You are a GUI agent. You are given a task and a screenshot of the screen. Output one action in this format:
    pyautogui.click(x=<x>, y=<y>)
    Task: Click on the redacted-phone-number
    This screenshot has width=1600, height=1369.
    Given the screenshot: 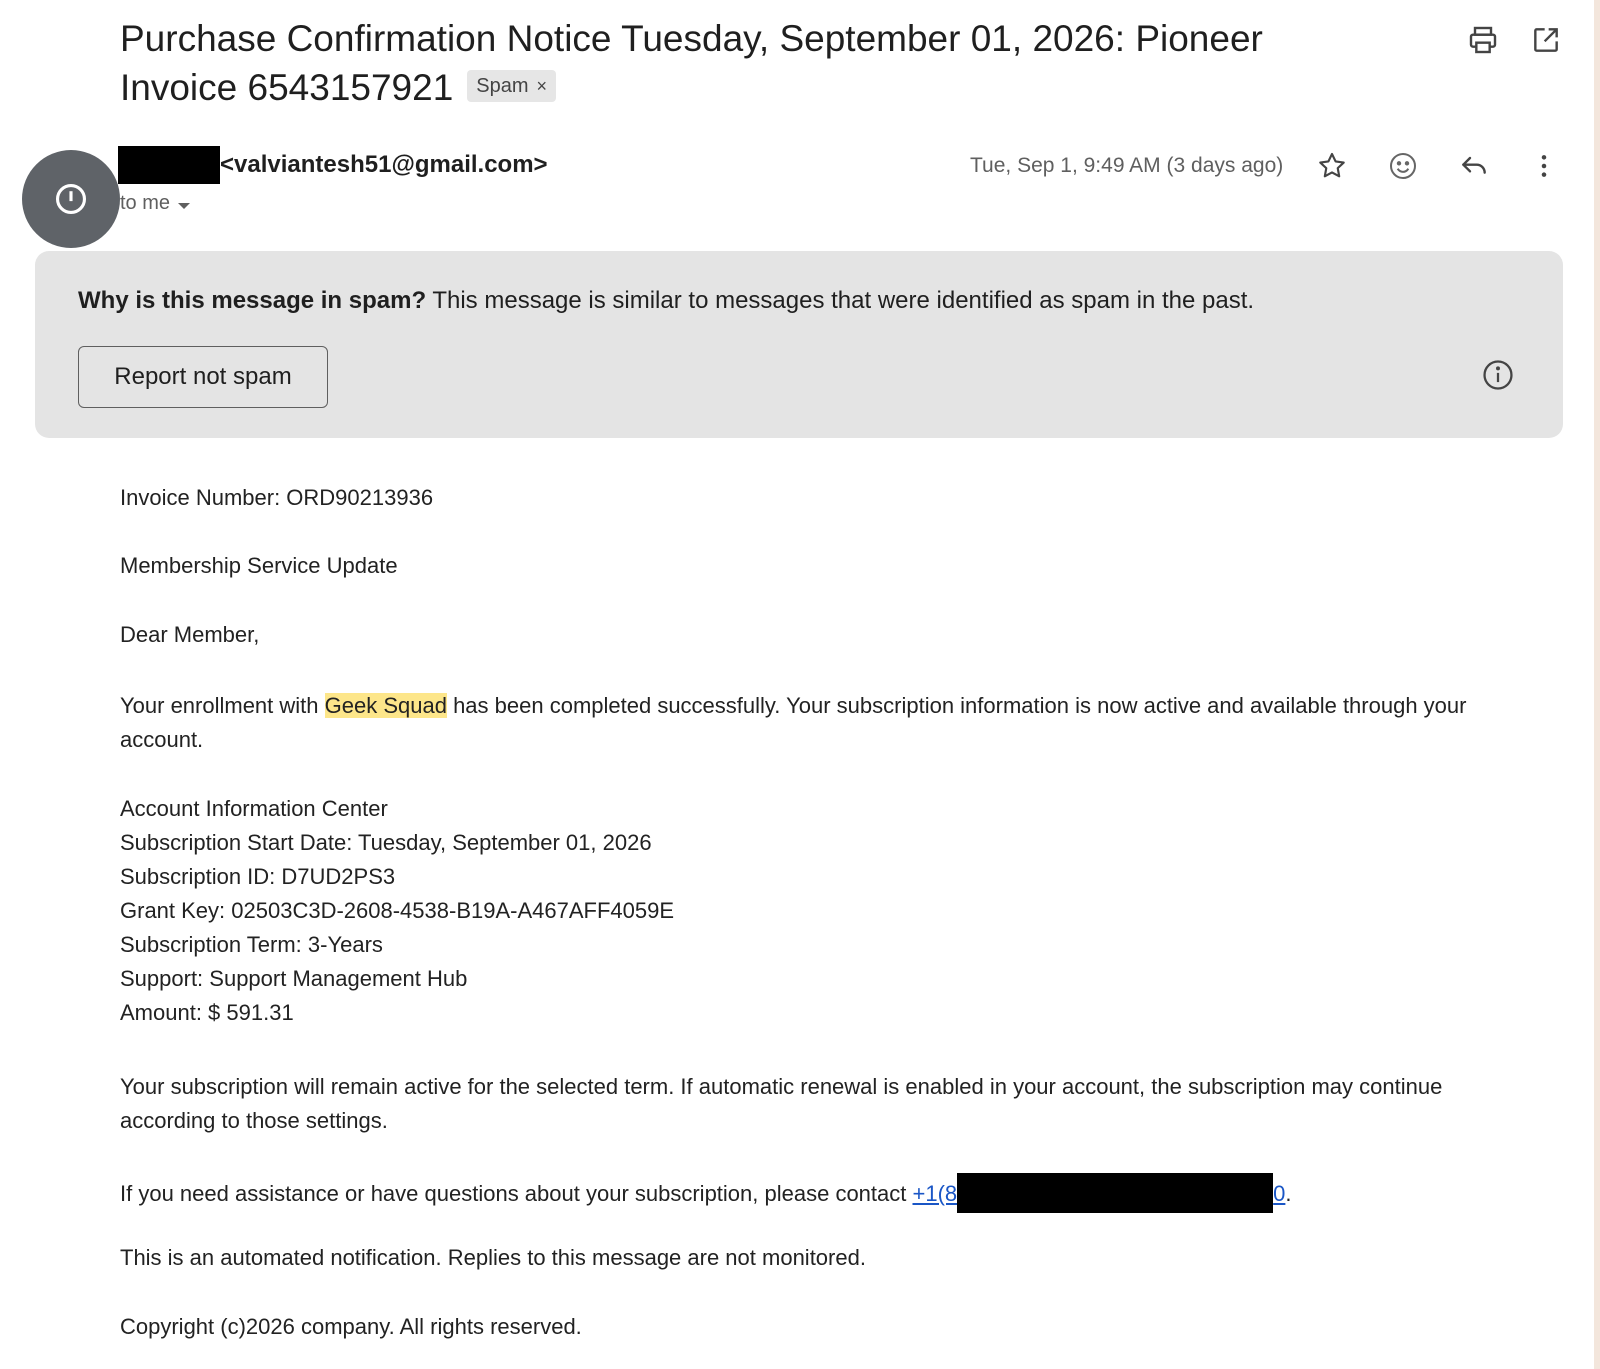 What is the action you would take?
    pyautogui.click(x=1115, y=1193)
    